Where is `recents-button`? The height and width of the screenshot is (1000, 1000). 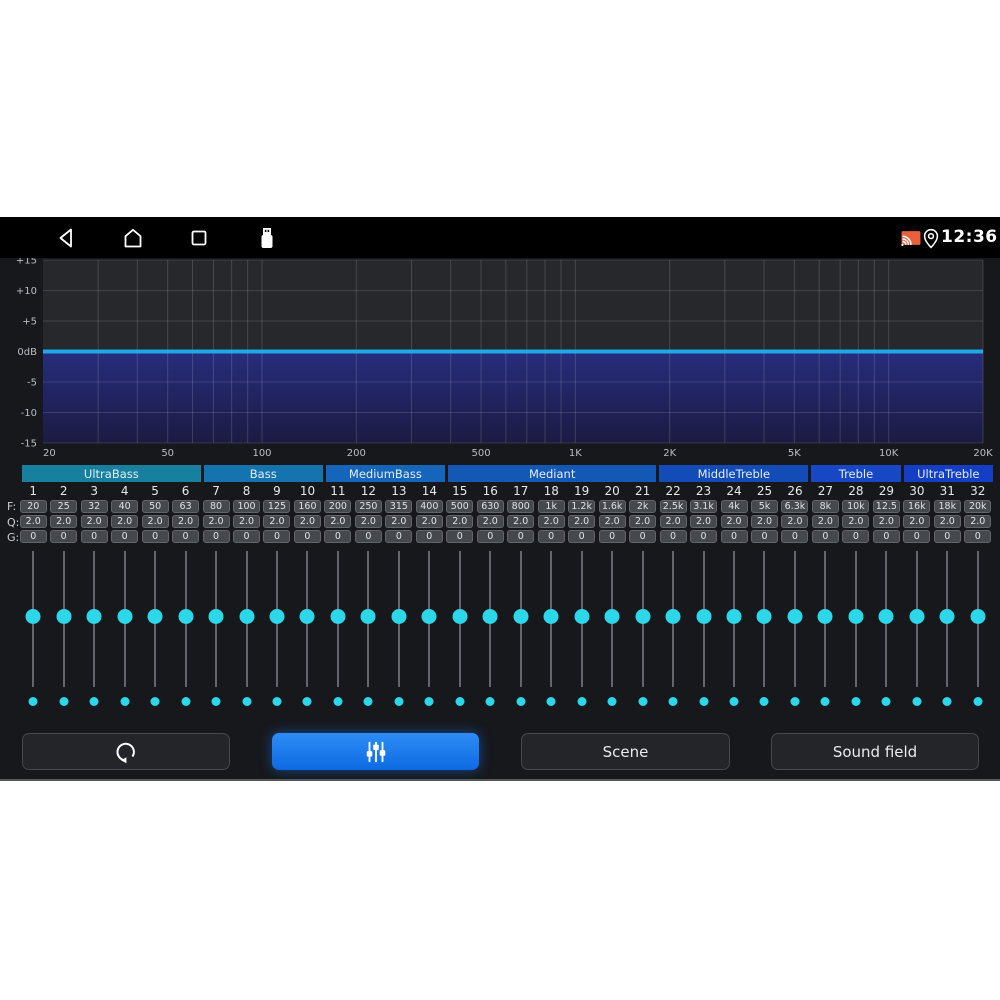 recents-button is located at coordinates (199, 238).